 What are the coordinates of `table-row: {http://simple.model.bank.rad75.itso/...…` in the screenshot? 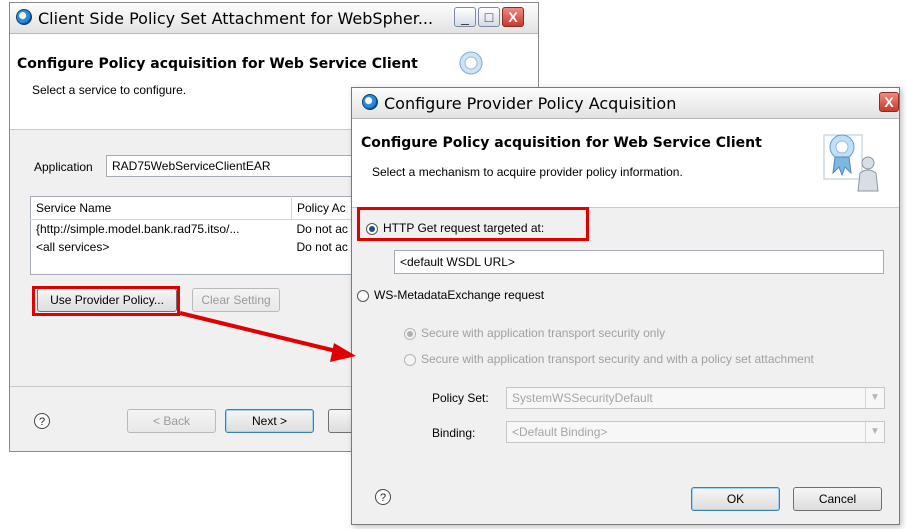 It's located at (200, 229).